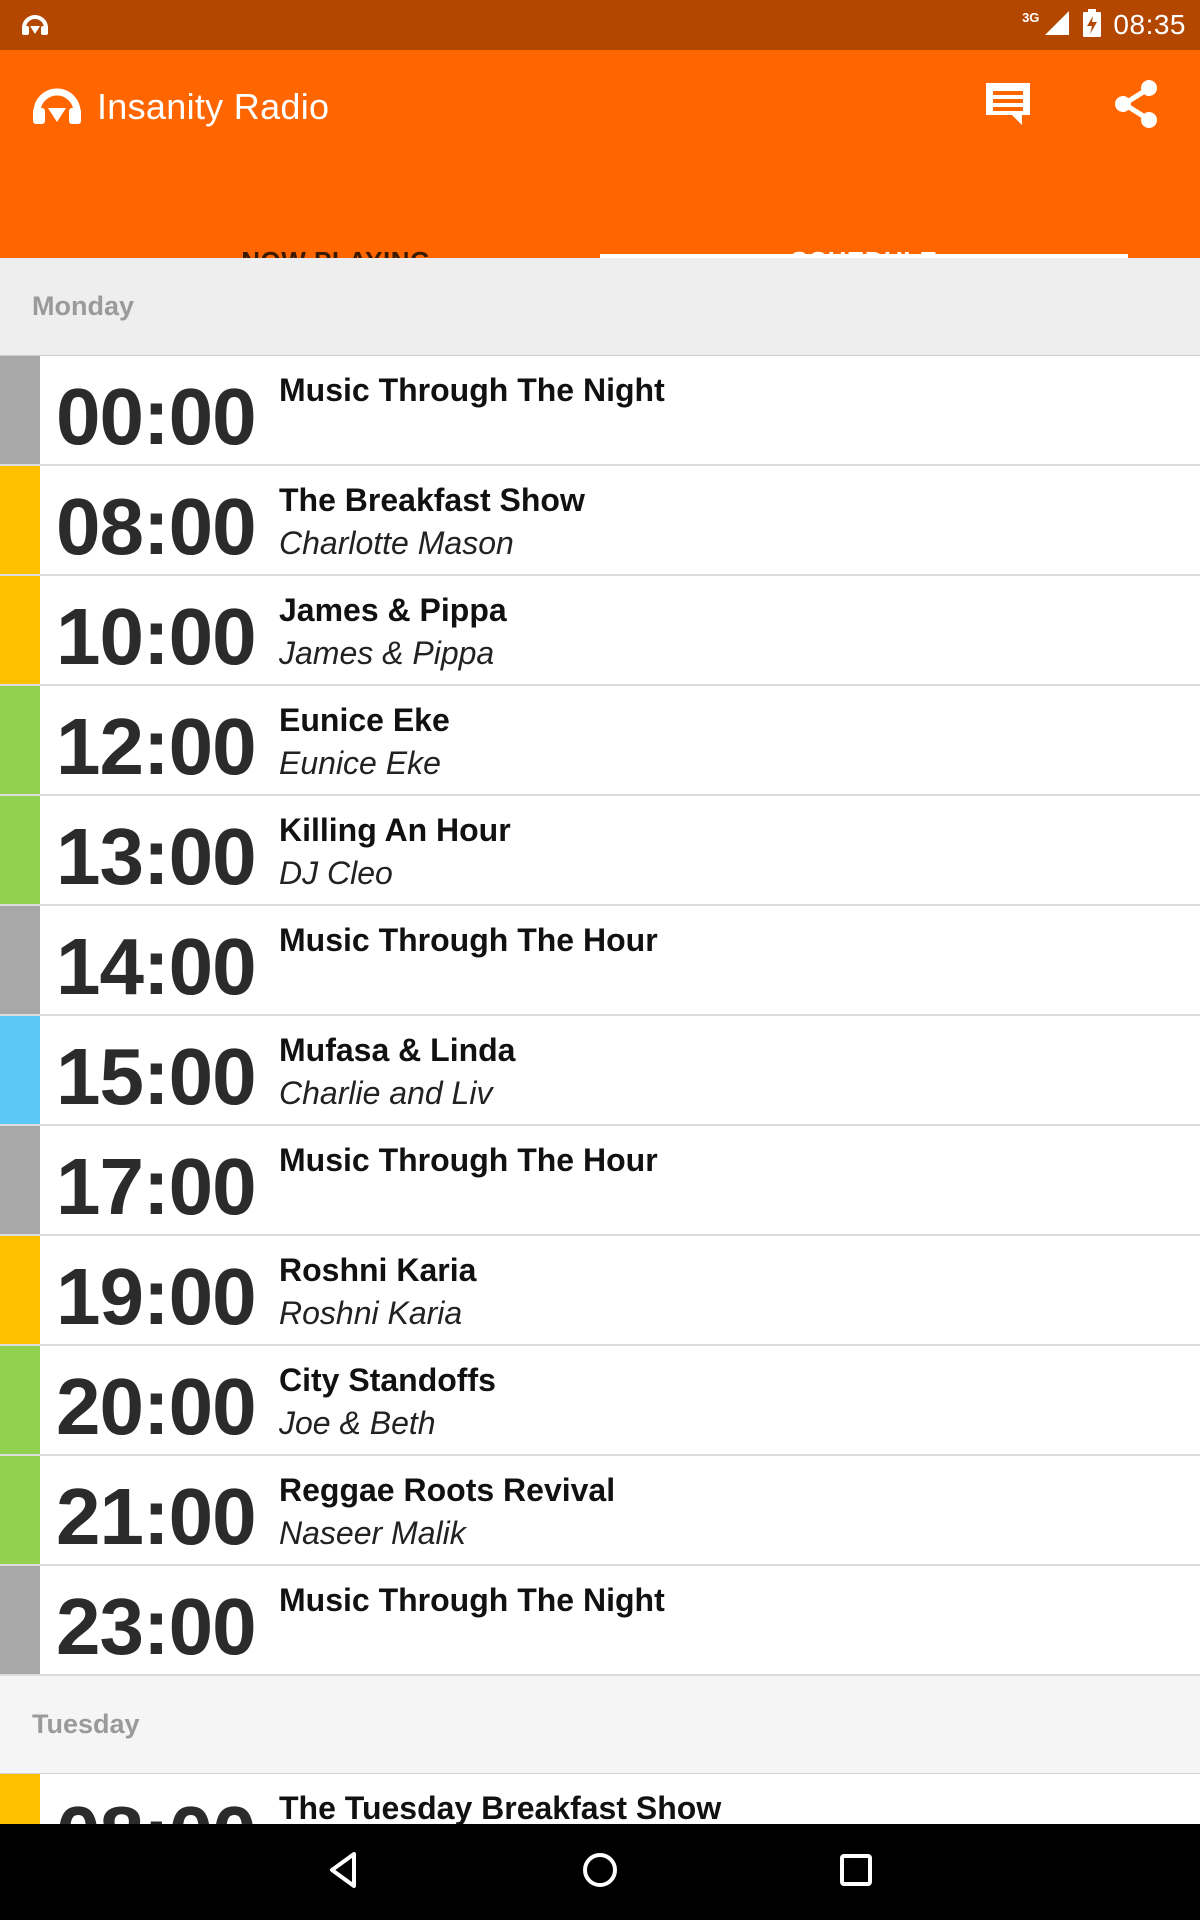 This screenshot has height=1920, width=1200. What do you see at coordinates (156, 1186) in the screenshot?
I see `show-time: 17:00` at bounding box center [156, 1186].